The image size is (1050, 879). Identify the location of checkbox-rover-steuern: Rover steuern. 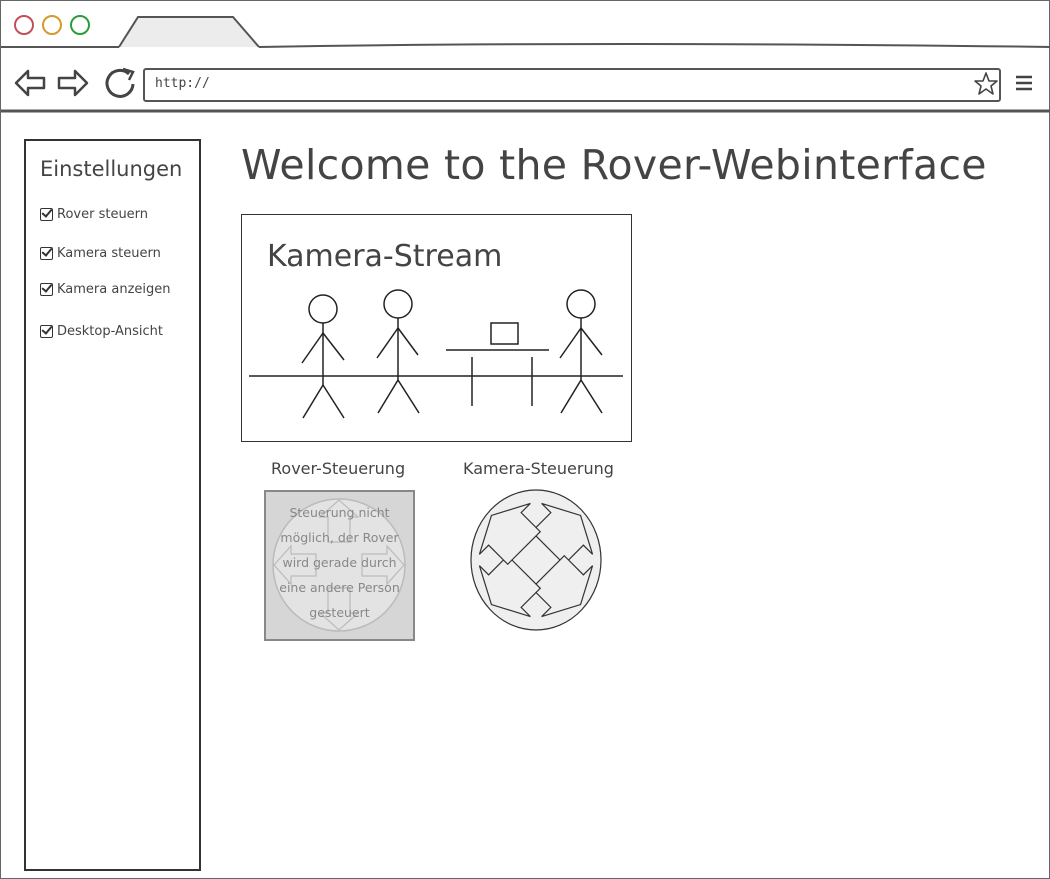
(94, 214).